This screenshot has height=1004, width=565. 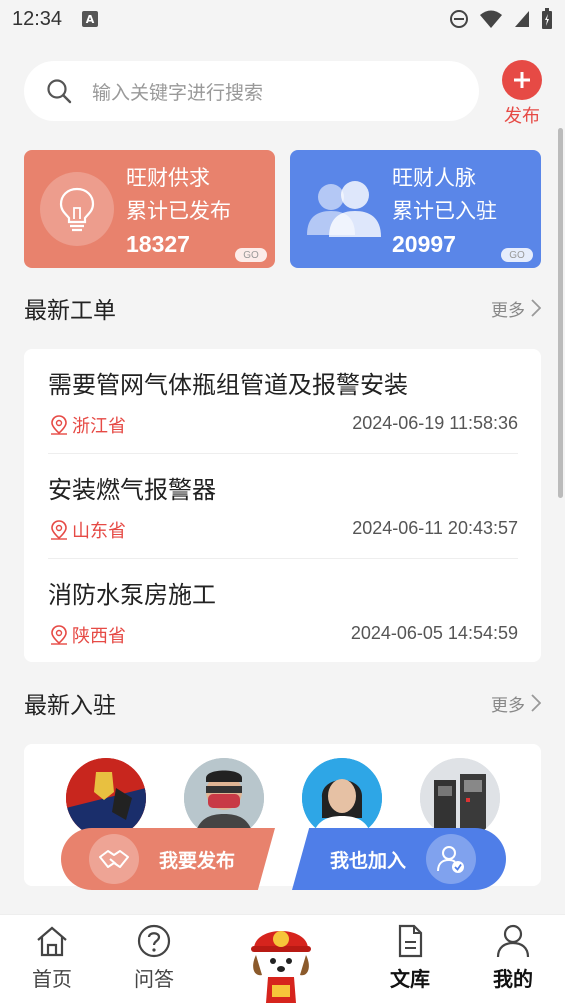 What do you see at coordinates (459, 19) in the screenshot?
I see `do-not-disturb-icon` at bounding box center [459, 19].